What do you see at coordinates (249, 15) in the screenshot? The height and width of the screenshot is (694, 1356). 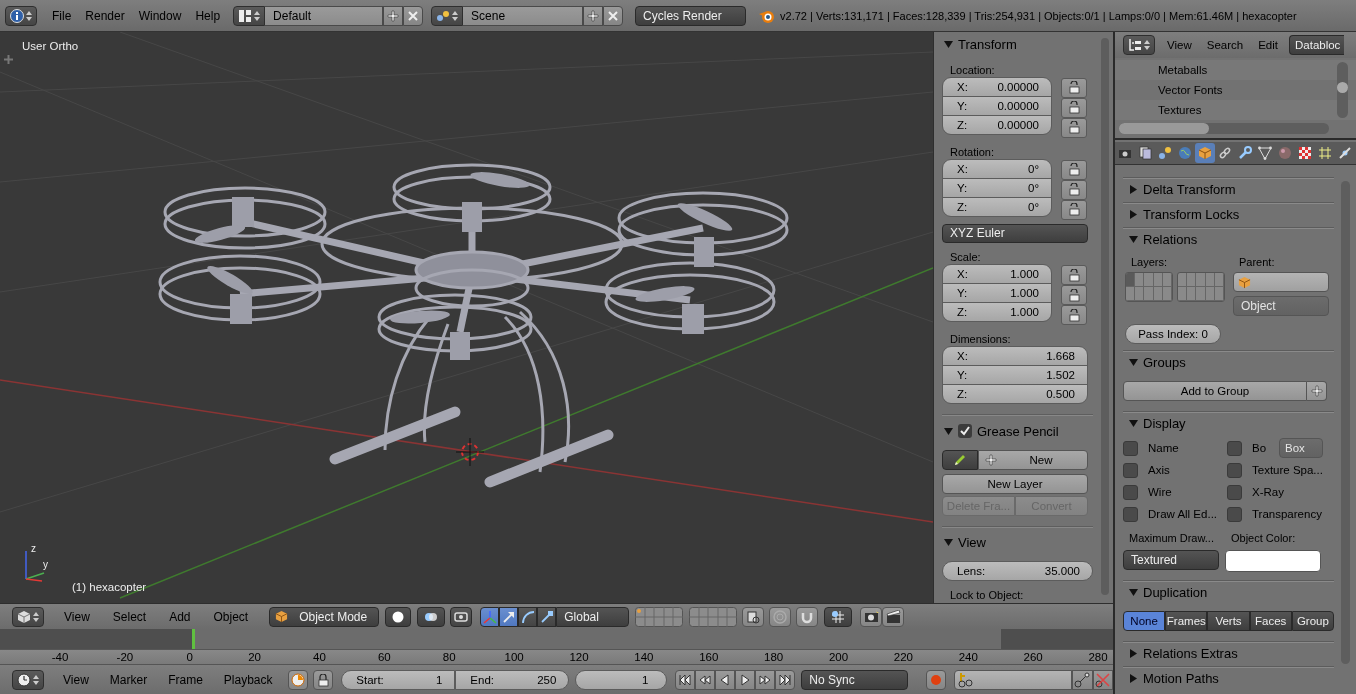 I see `layout-type-button` at bounding box center [249, 15].